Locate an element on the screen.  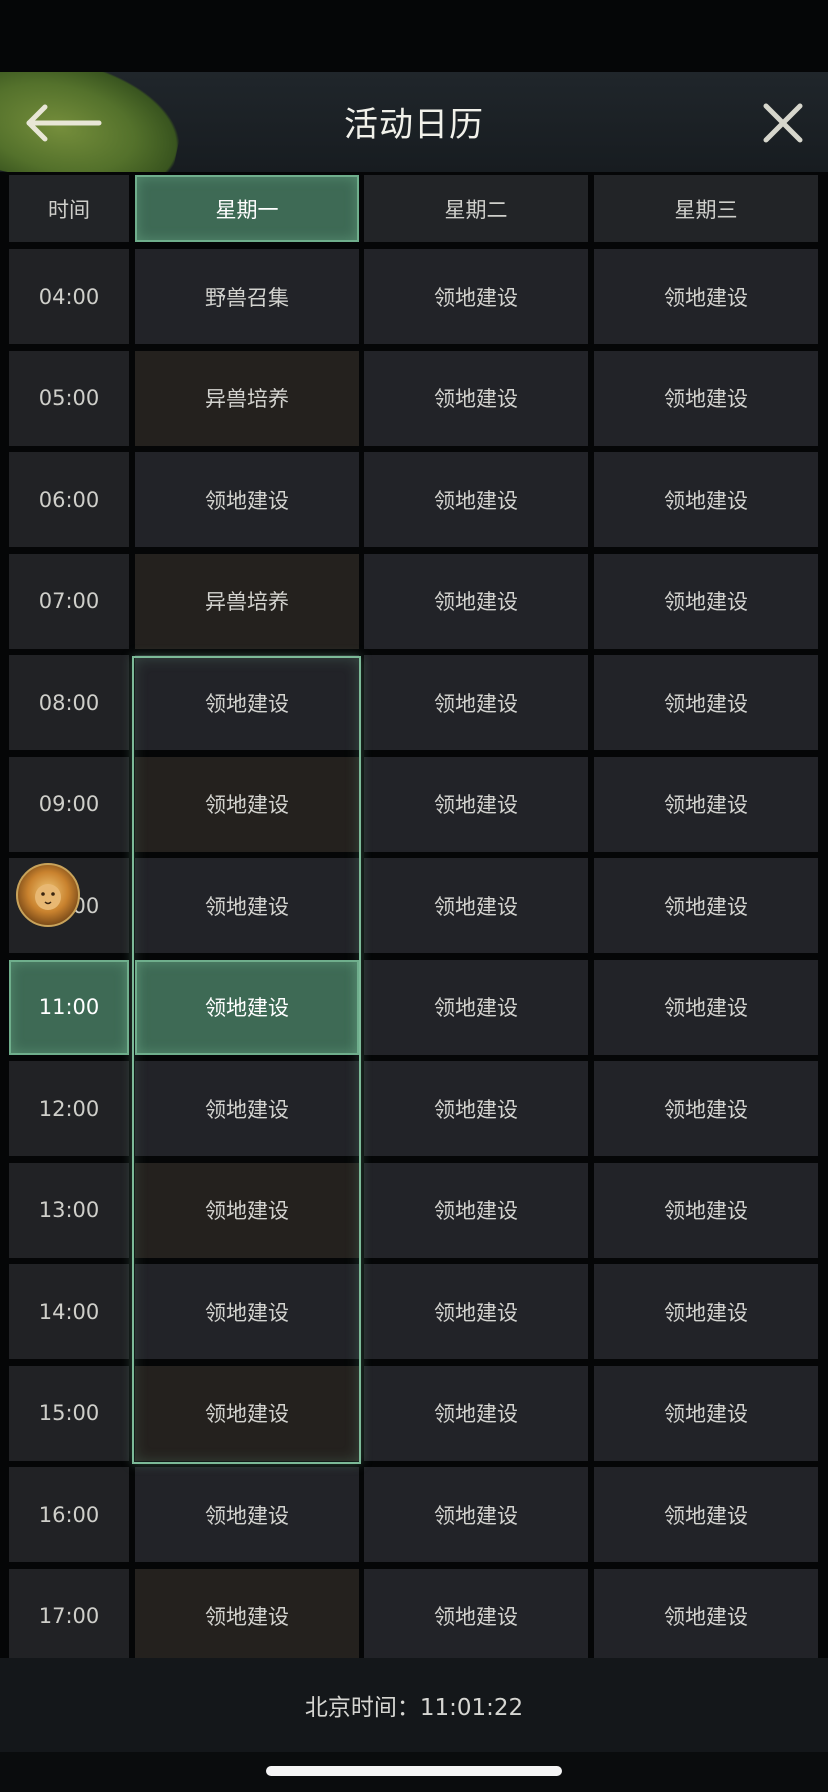
beijing-time-bar: 北京时间：11:01:22 is located at coordinates (414, 1705).